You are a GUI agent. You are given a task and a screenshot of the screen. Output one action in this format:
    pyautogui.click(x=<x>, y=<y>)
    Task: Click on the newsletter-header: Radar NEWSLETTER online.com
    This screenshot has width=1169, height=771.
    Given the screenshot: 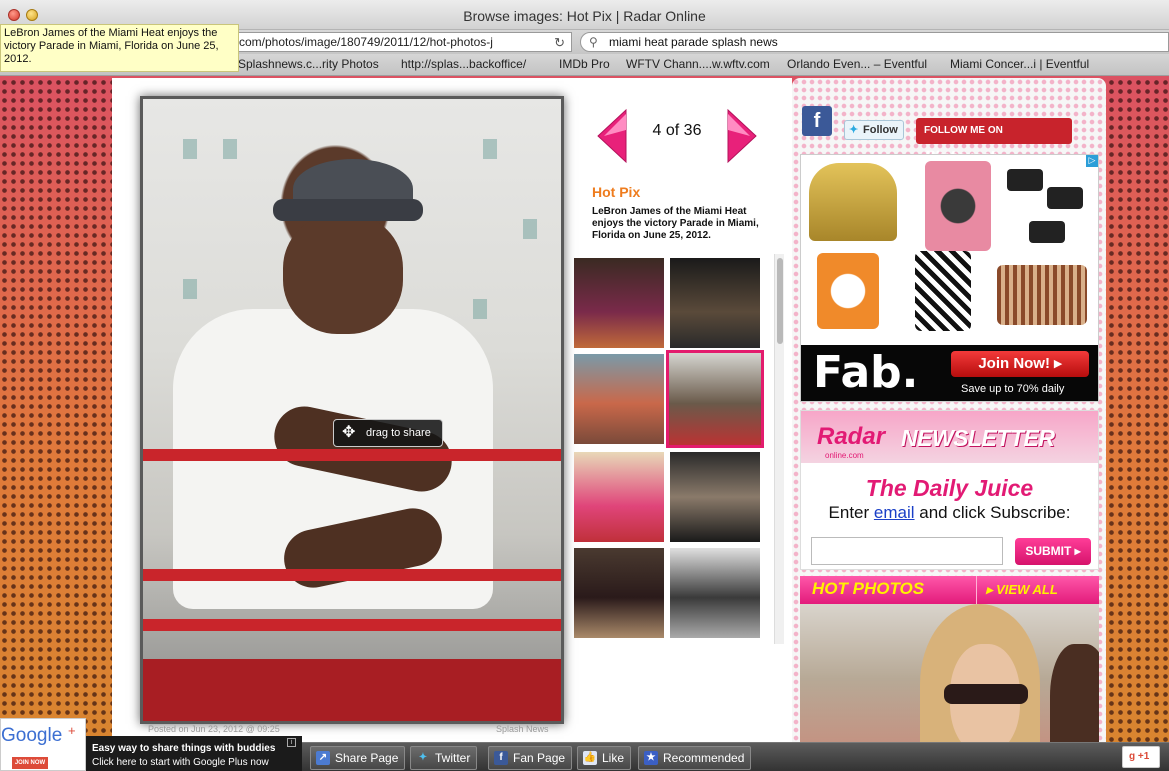 What is the action you would take?
    pyautogui.click(x=949, y=437)
    